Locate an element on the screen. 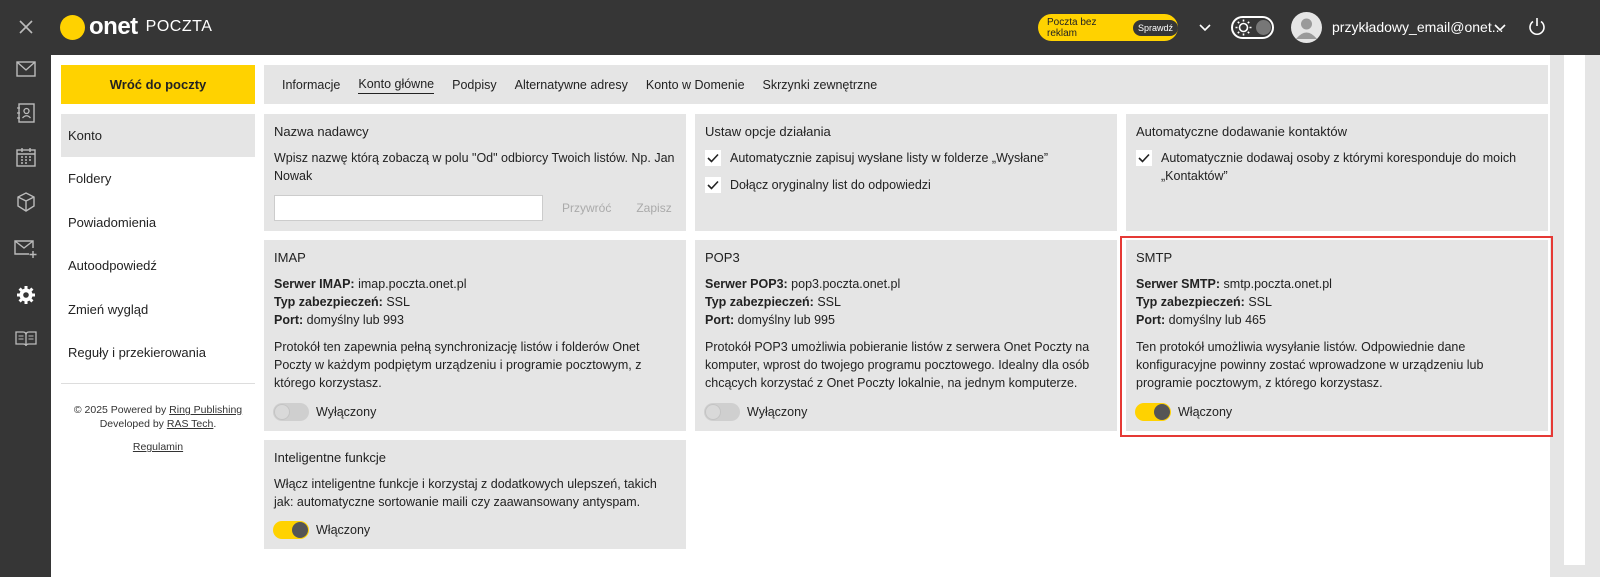  ring-publishing-link: Ring Publishing is located at coordinates (205, 410).